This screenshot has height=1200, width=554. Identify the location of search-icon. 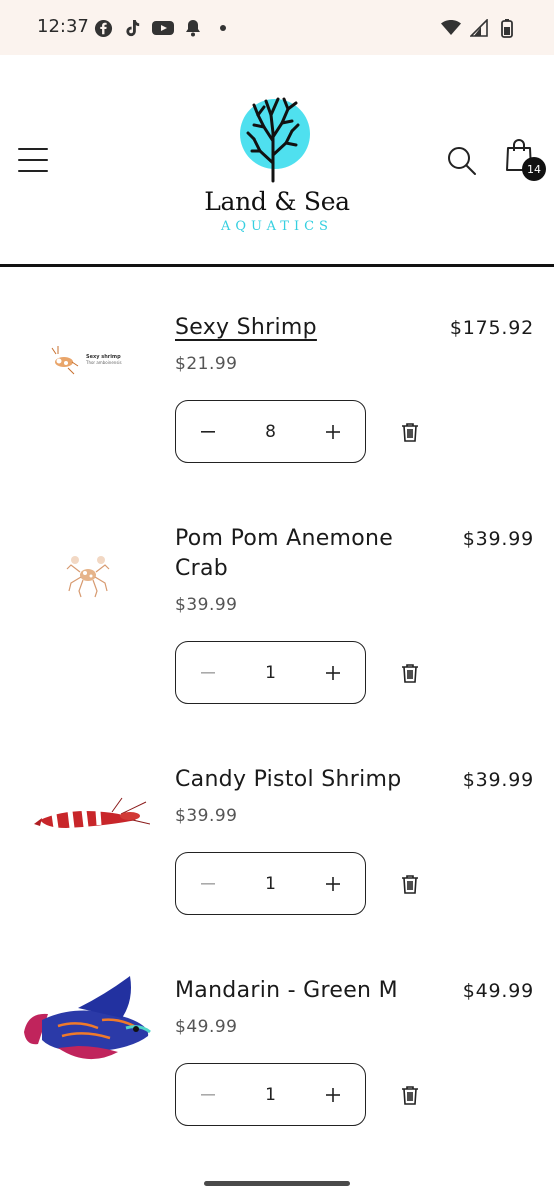
(462, 161).